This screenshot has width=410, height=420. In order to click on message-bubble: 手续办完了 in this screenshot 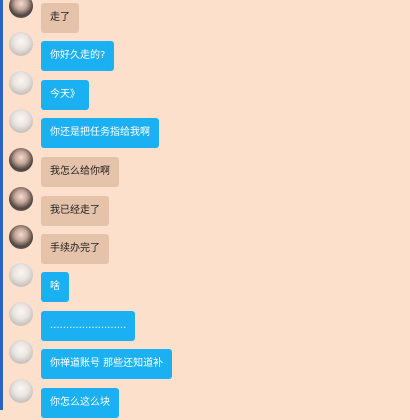, I will do `click(75, 249)`.